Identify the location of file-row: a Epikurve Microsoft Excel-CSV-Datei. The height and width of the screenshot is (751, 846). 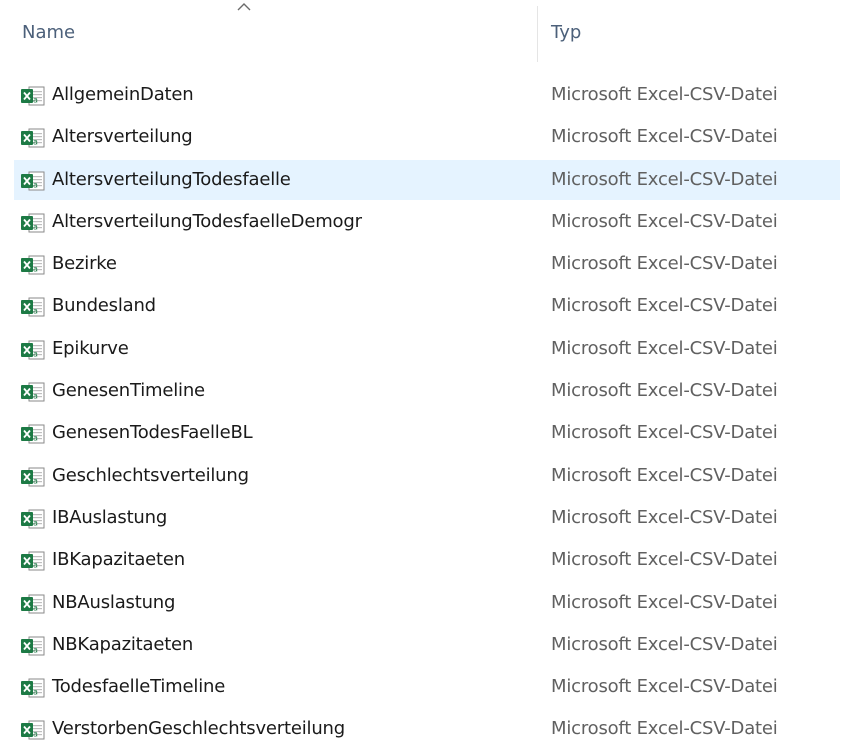
(423, 349).